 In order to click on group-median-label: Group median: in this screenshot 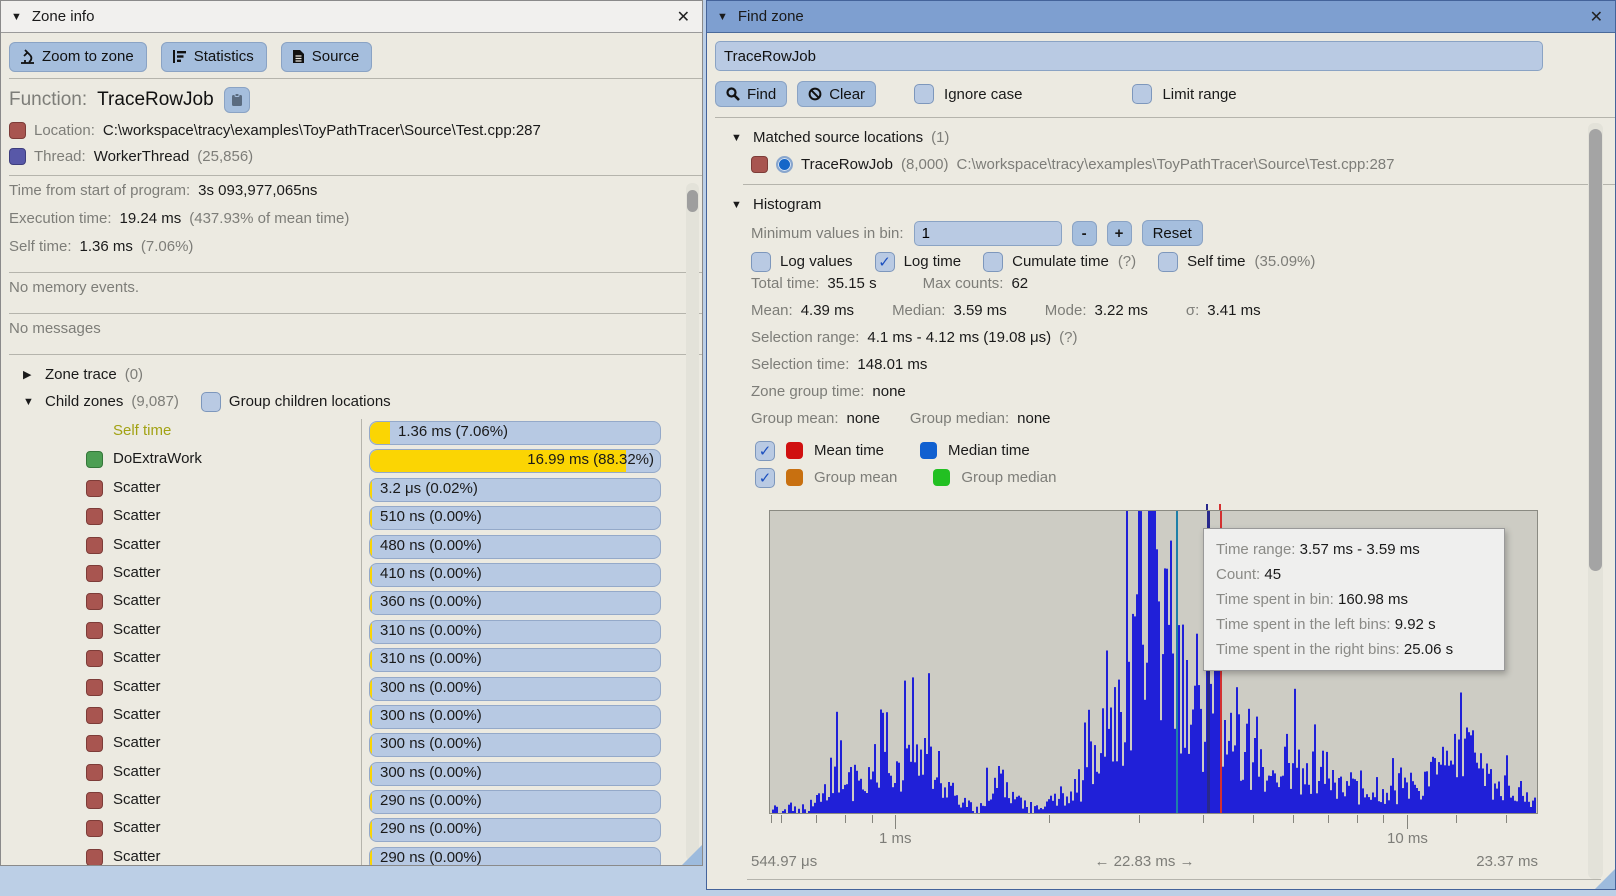, I will do `click(959, 418)`.